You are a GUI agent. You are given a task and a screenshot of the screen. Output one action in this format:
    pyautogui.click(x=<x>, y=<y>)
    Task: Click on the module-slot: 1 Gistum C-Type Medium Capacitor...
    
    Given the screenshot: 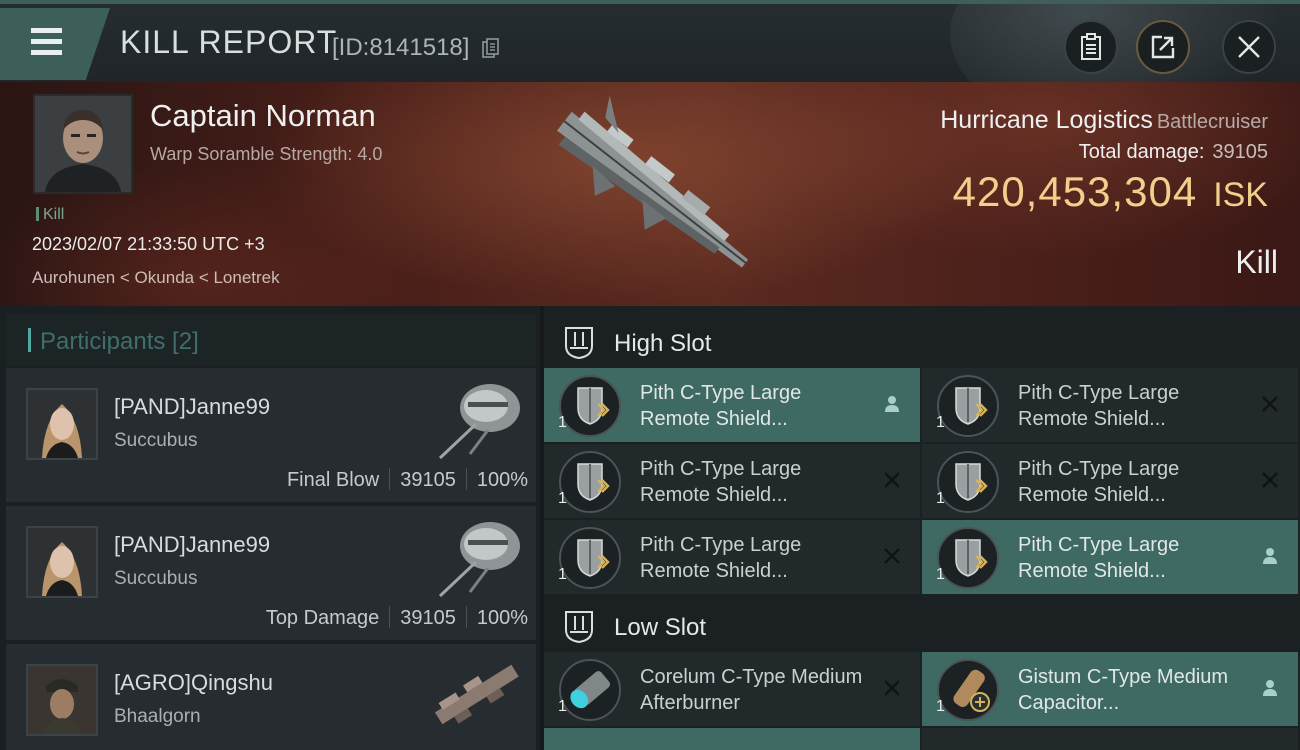 What is the action you would take?
    pyautogui.click(x=1110, y=689)
    